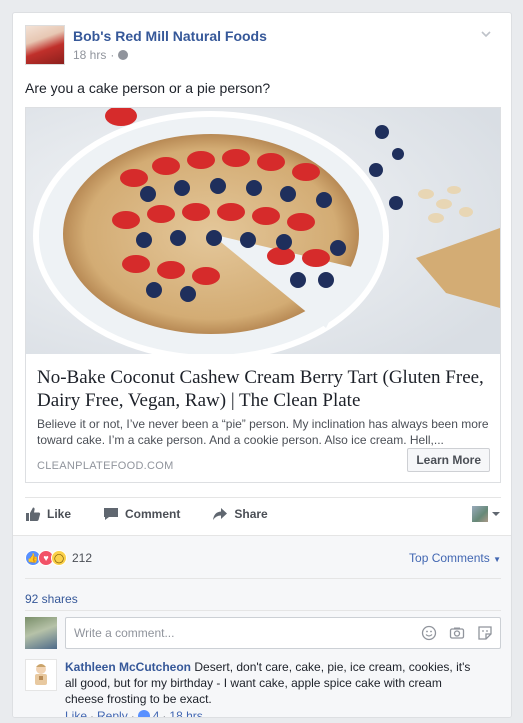 The image size is (523, 723). I want to click on post-header: Bob's Red Mill Natural Foods 18 hrs ·, so click(260, 46).